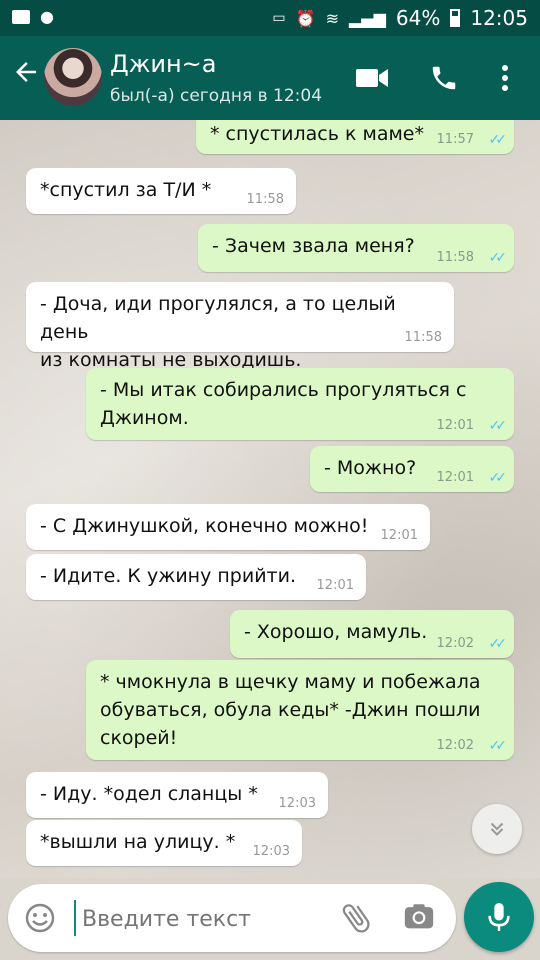 The height and width of the screenshot is (960, 540). What do you see at coordinates (149, 794) in the screenshot?
I see `message-text: - Иду. *одел сланцы *` at bounding box center [149, 794].